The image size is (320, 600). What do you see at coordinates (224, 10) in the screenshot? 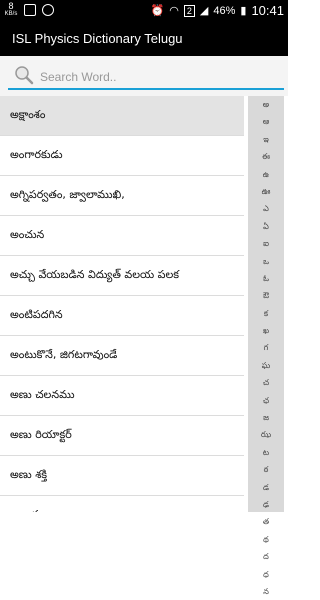
I see `battery-percent: 46%` at bounding box center [224, 10].